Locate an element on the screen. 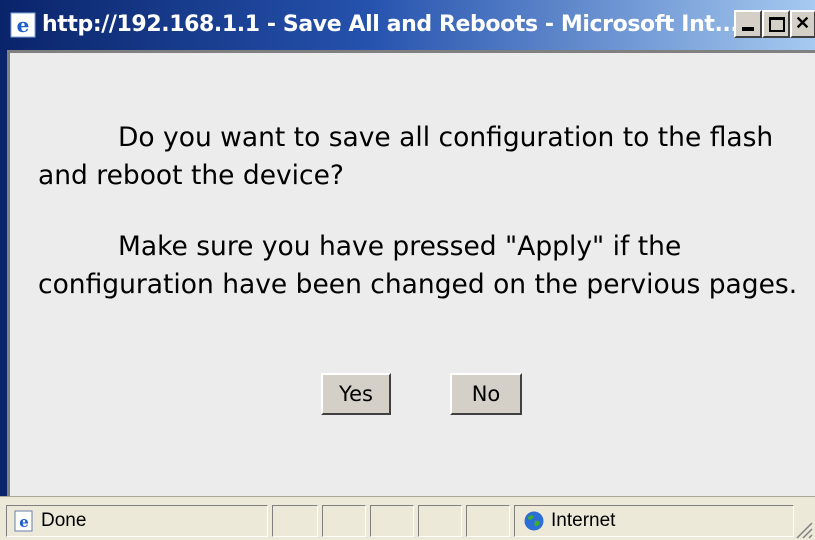  maximize-button is located at coordinates (776, 24).